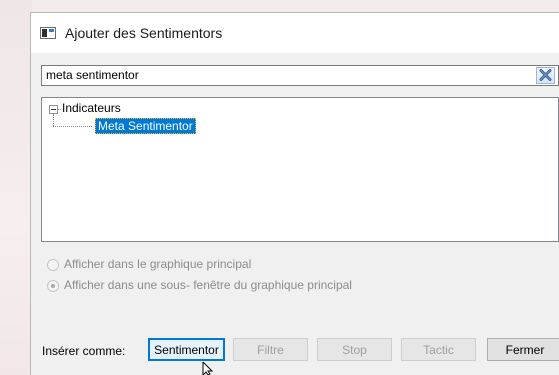  I want to click on tactic-button: Tactic, so click(438, 349).